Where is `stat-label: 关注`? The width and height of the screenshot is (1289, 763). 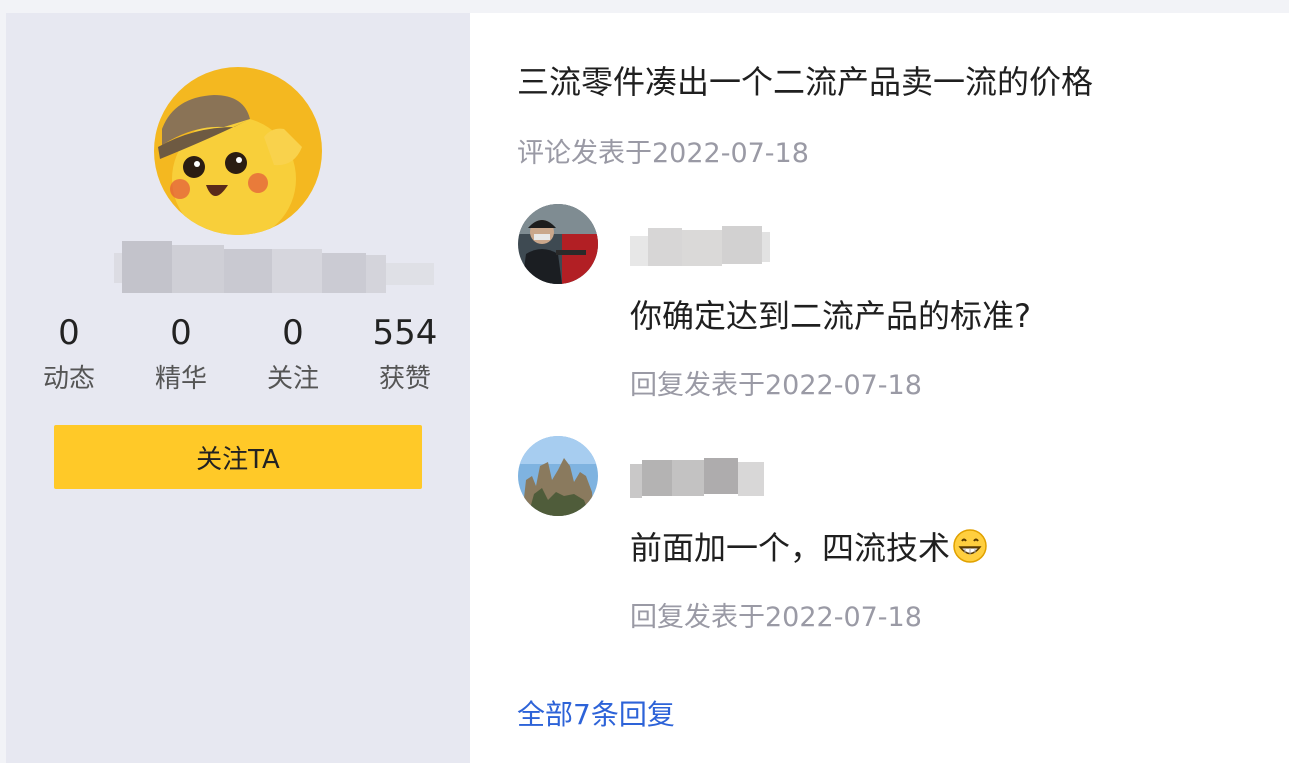
stat-label: 关注 is located at coordinates (292, 379).